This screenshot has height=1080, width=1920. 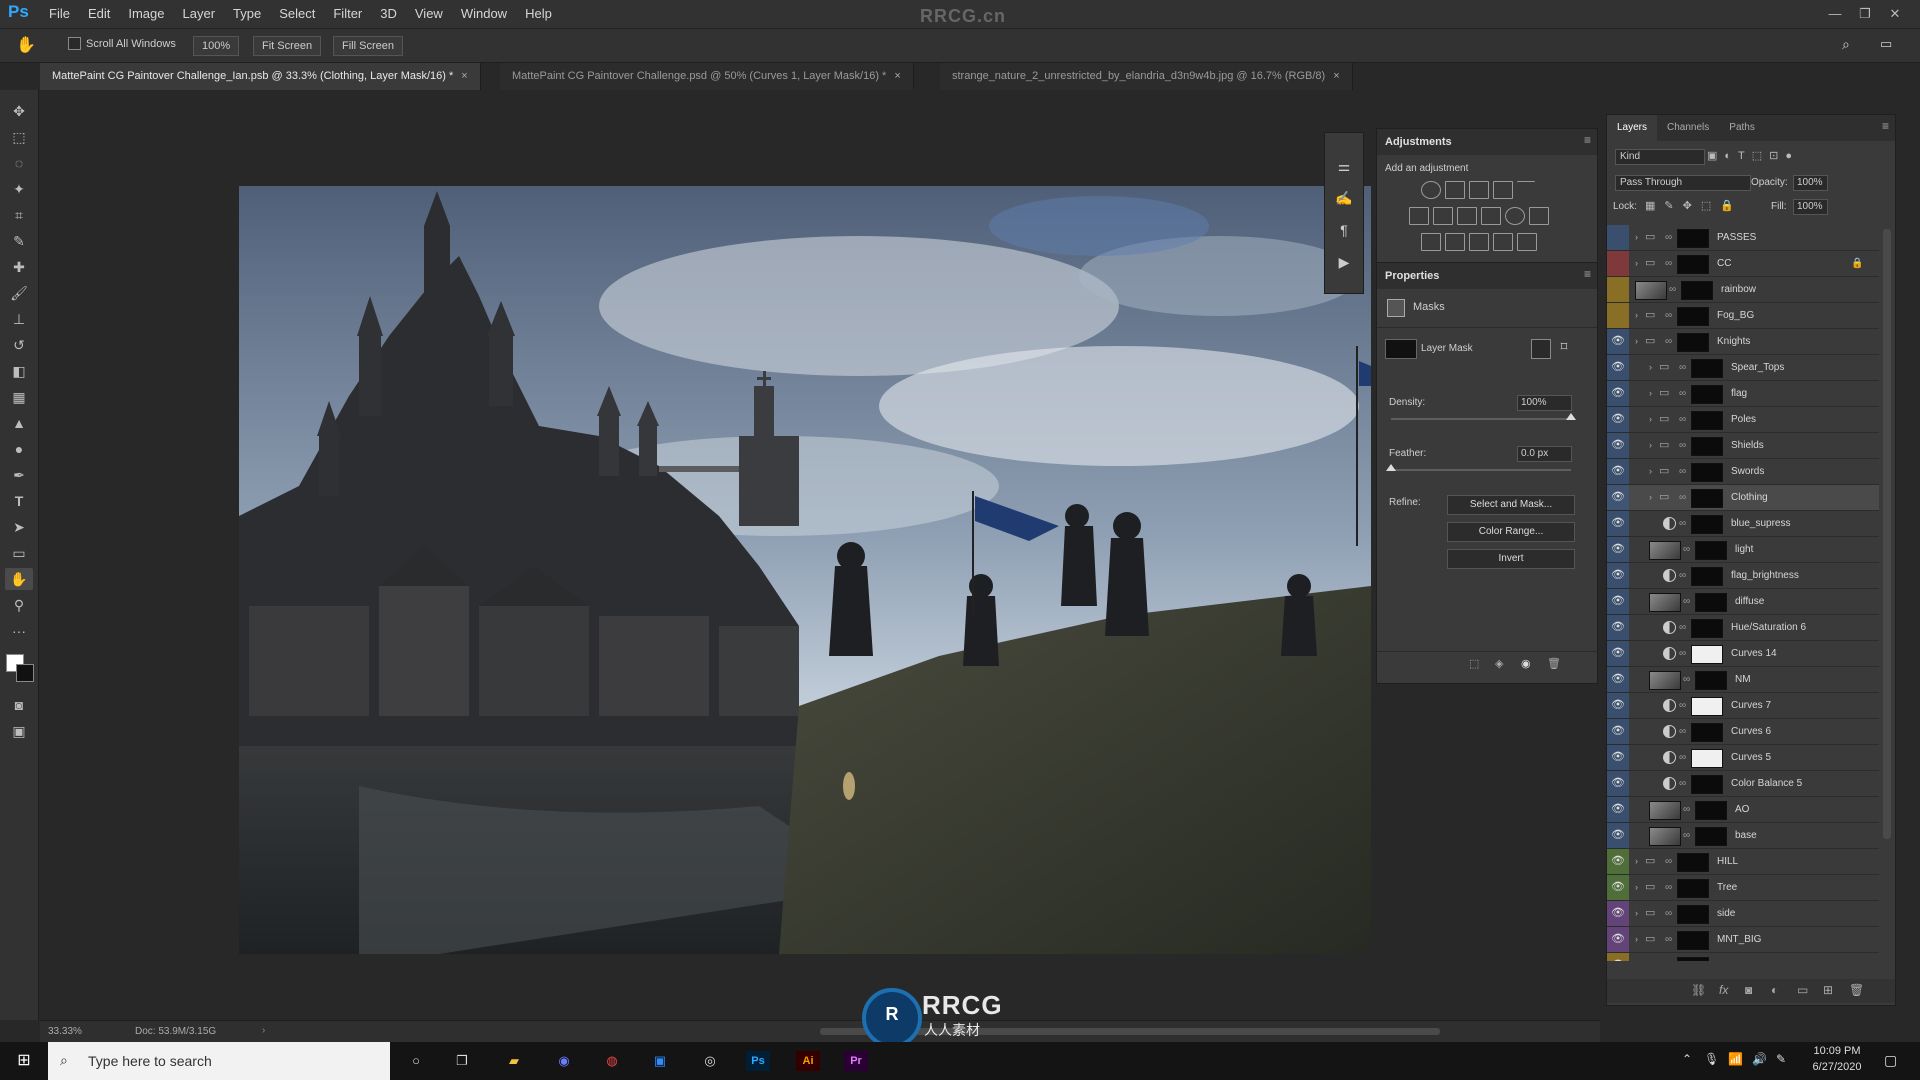 I want to click on layer-row: 👁 › ▭ ∞ HILL, so click(x=1743, y=862).